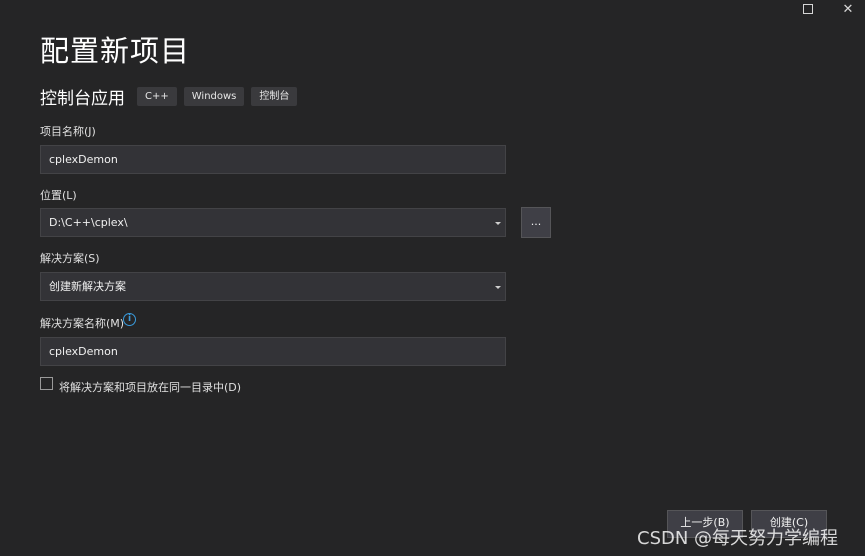 The image size is (865, 556). What do you see at coordinates (88, 222) in the screenshot?
I see `location-value: D:\C++\cplex\` at bounding box center [88, 222].